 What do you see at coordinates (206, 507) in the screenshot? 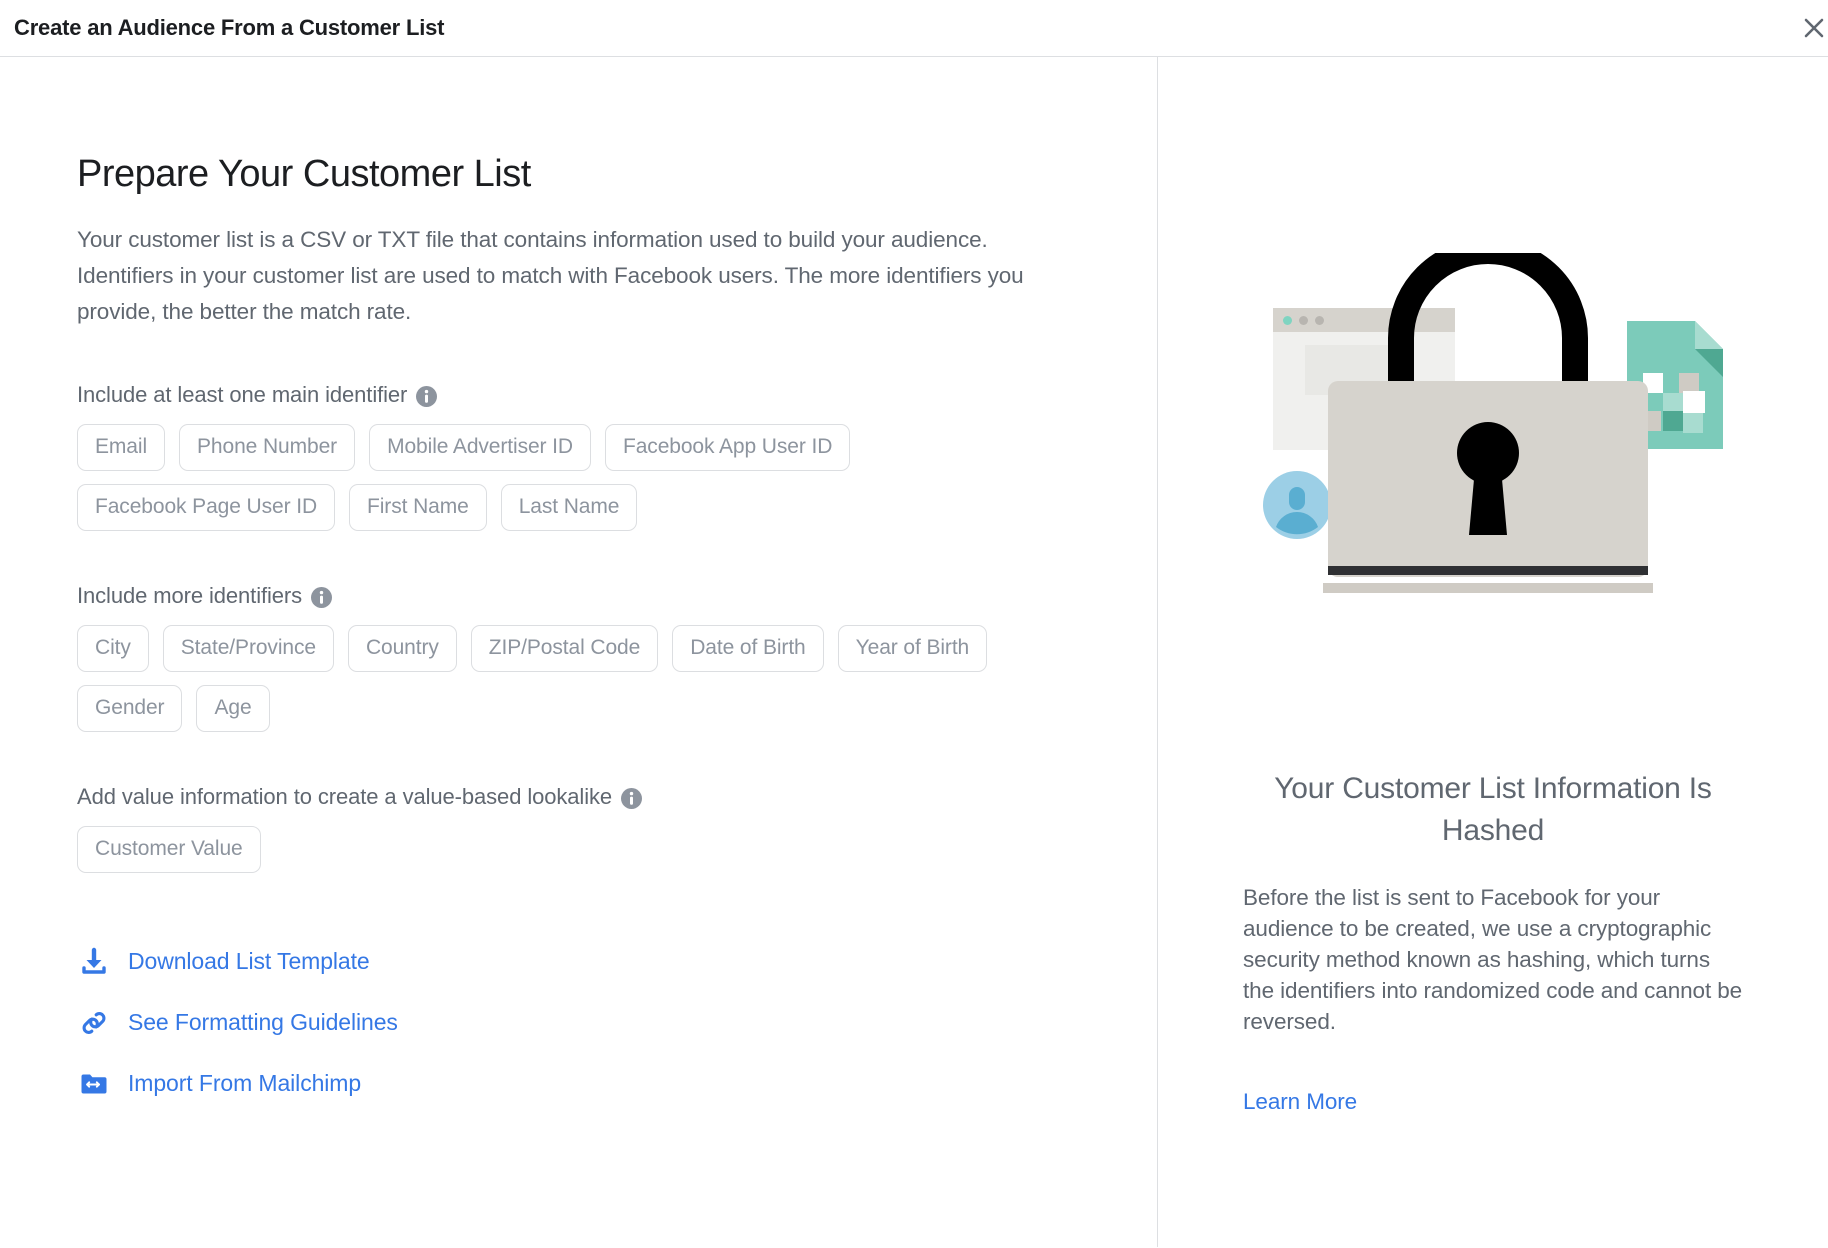
I see `chip-facebook-page-user-id: Facebook Page User ID` at bounding box center [206, 507].